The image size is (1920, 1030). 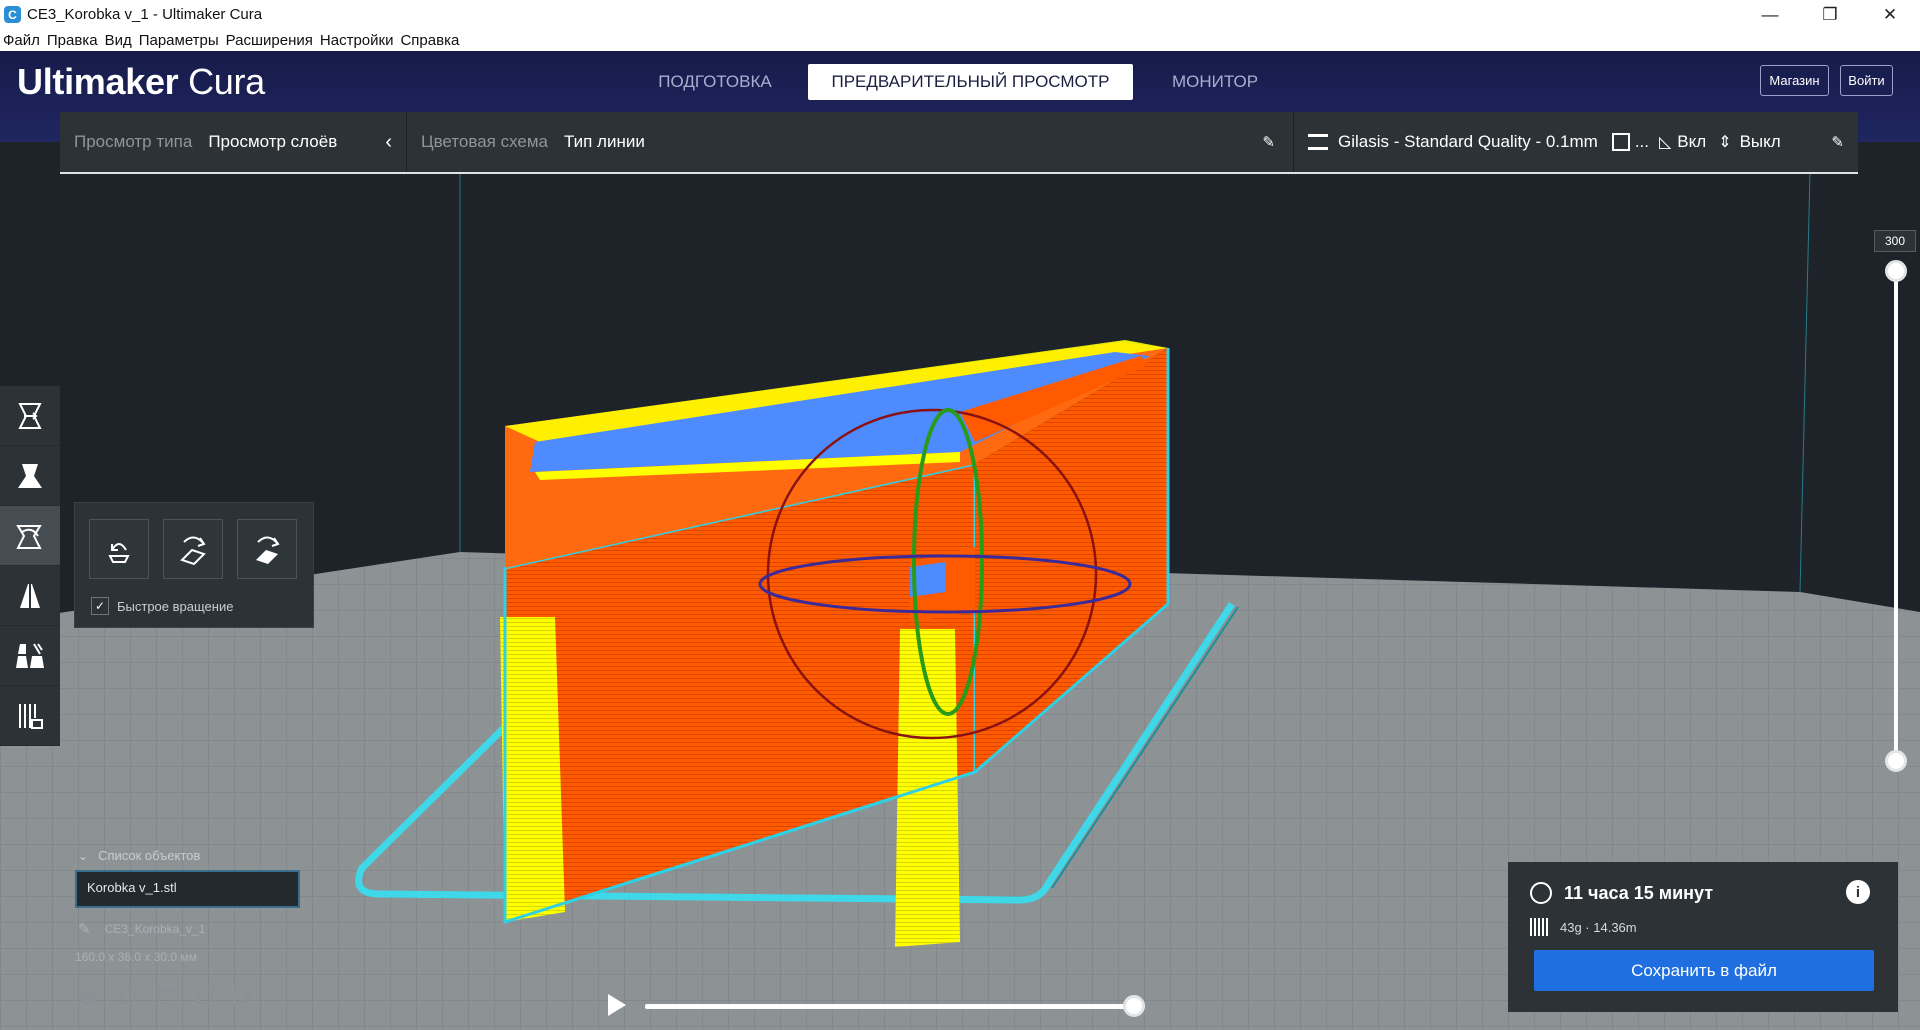 I want to click on top-view-icon, so click(x=166, y=996).